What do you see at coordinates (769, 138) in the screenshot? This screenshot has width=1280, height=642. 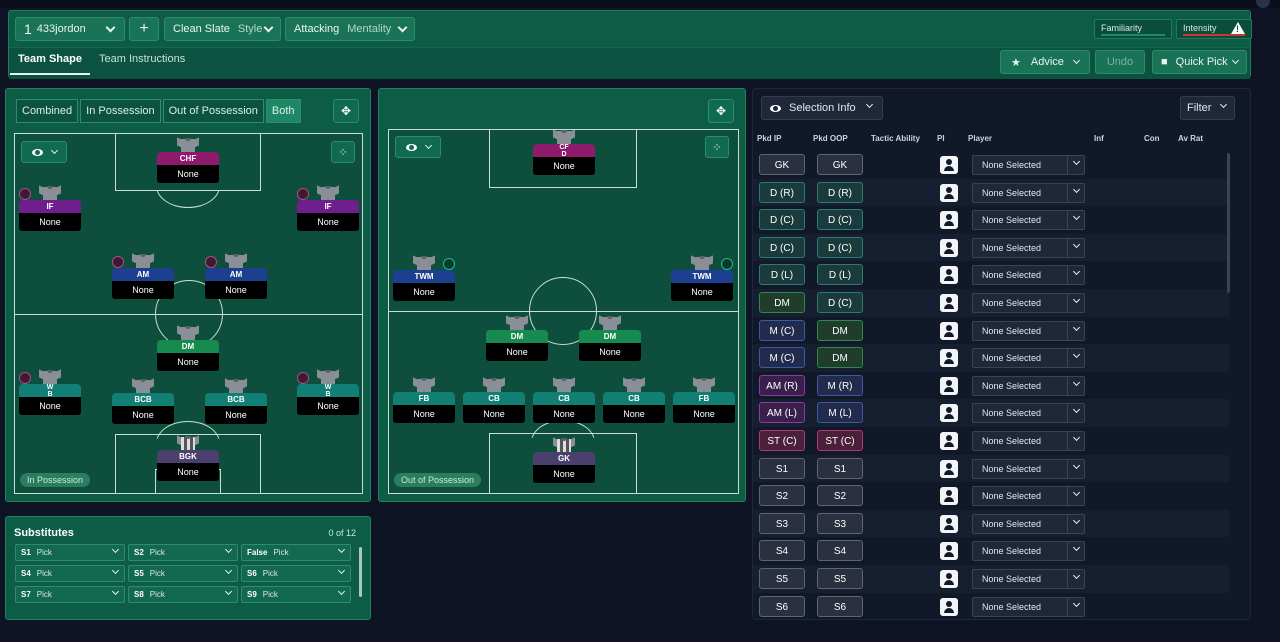 I see `col-header-pkd-ip: Pkd IP` at bounding box center [769, 138].